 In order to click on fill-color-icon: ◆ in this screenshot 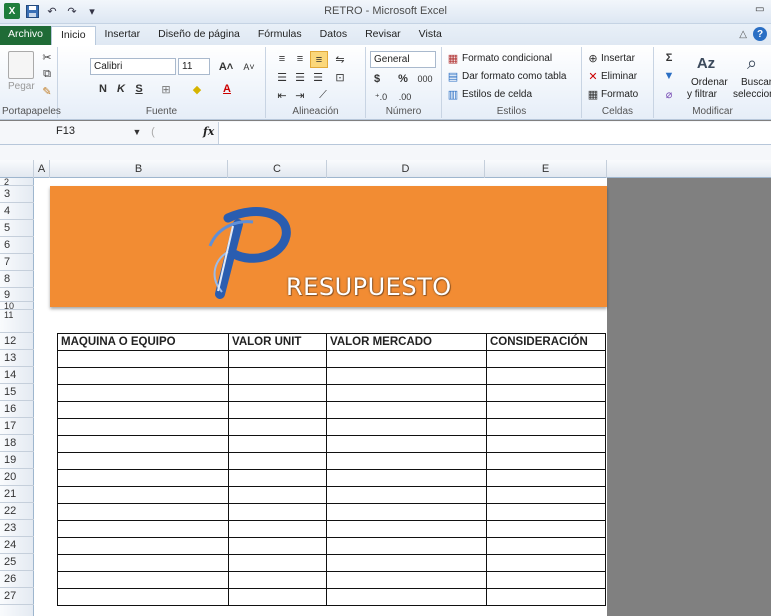, I will do `click(197, 89)`.